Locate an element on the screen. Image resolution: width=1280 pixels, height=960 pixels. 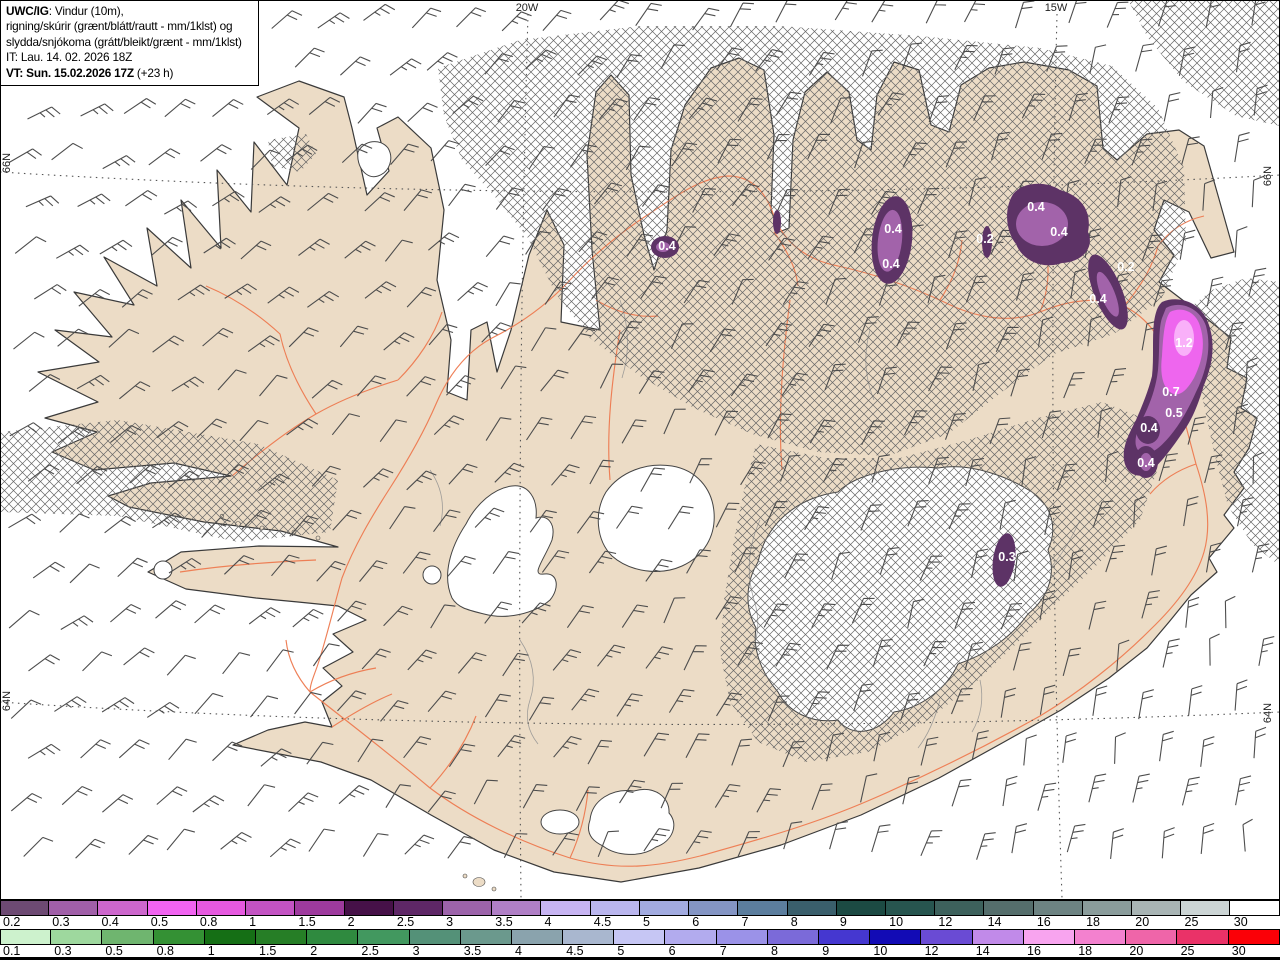
legend-tick-value: 16 is located at coordinates (1043, 922).